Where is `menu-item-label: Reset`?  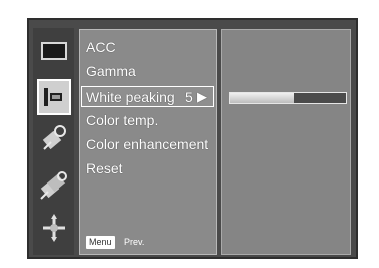
menu-item-label: Reset is located at coordinates (104, 168).